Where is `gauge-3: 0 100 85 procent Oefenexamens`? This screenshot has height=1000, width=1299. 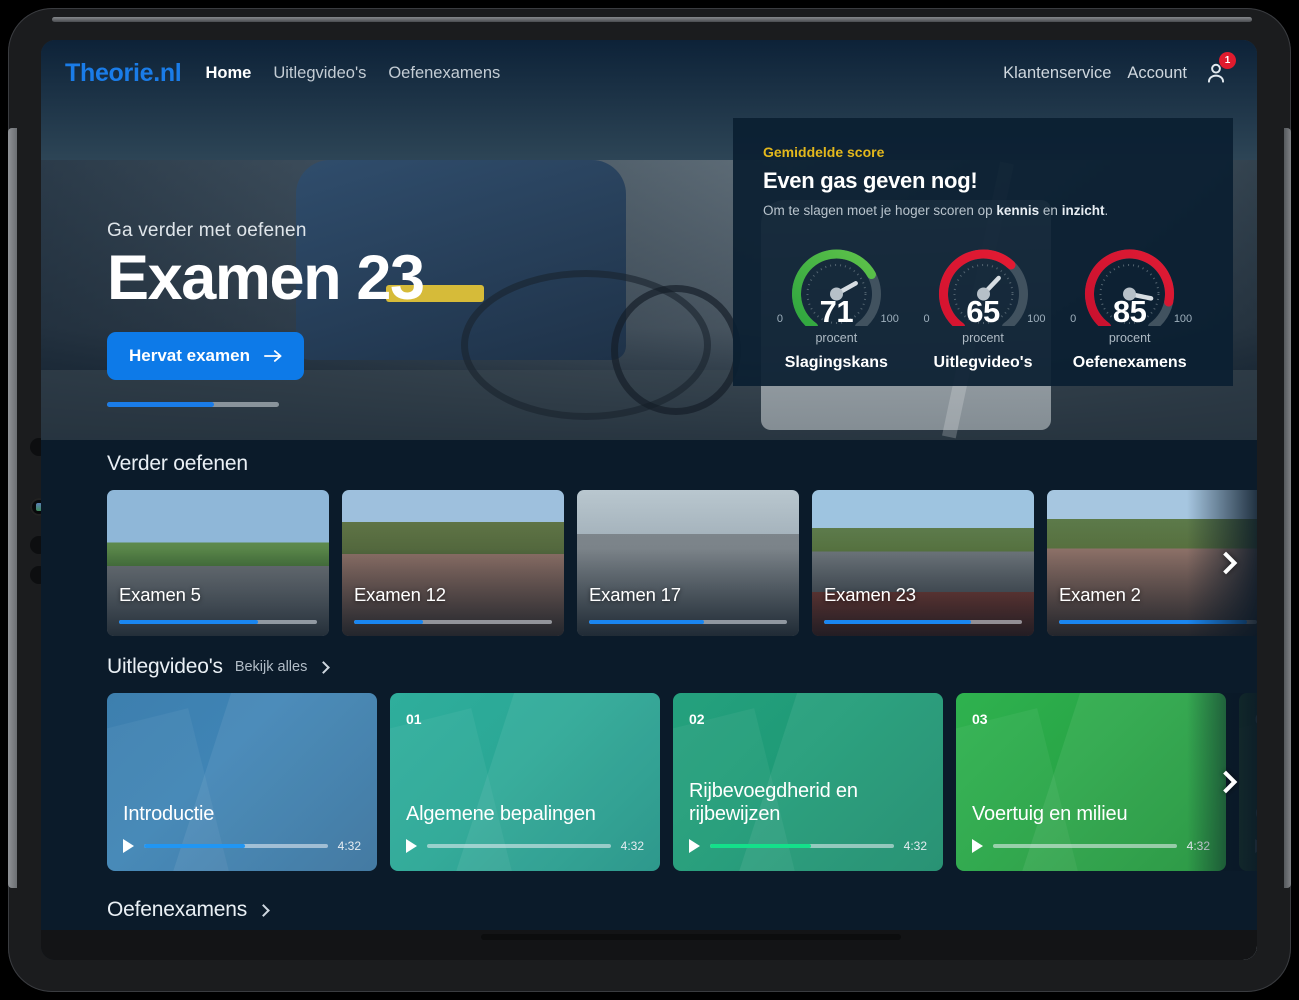
gauge-3: 0 100 85 procent Oefenexamens is located at coordinates (1129, 306).